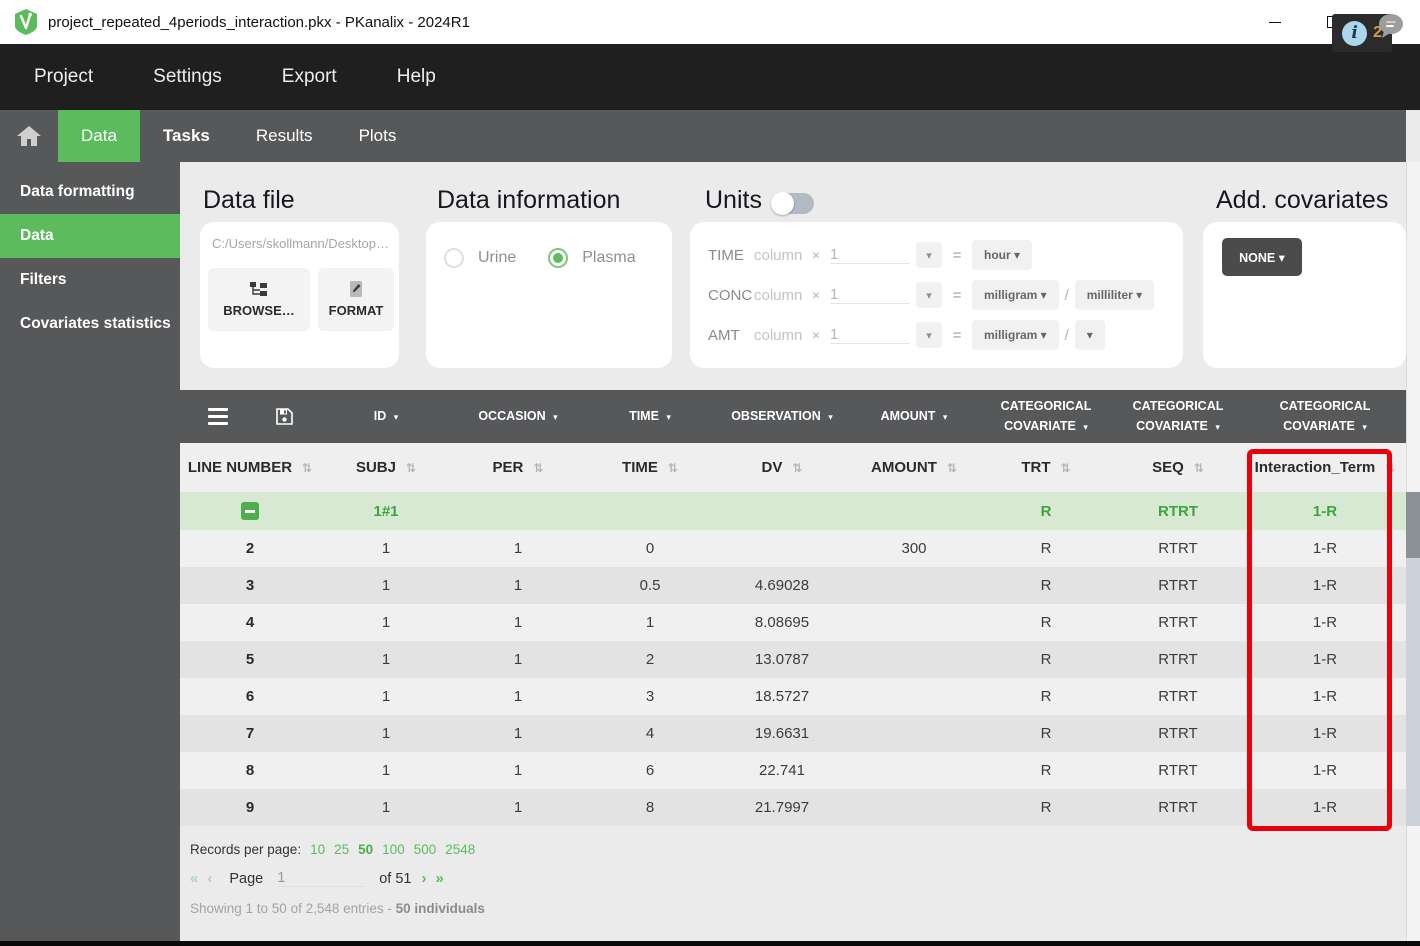 Image resolution: width=1420 pixels, height=946 pixels. I want to click on group-header-time: TIME ▾, so click(650, 416).